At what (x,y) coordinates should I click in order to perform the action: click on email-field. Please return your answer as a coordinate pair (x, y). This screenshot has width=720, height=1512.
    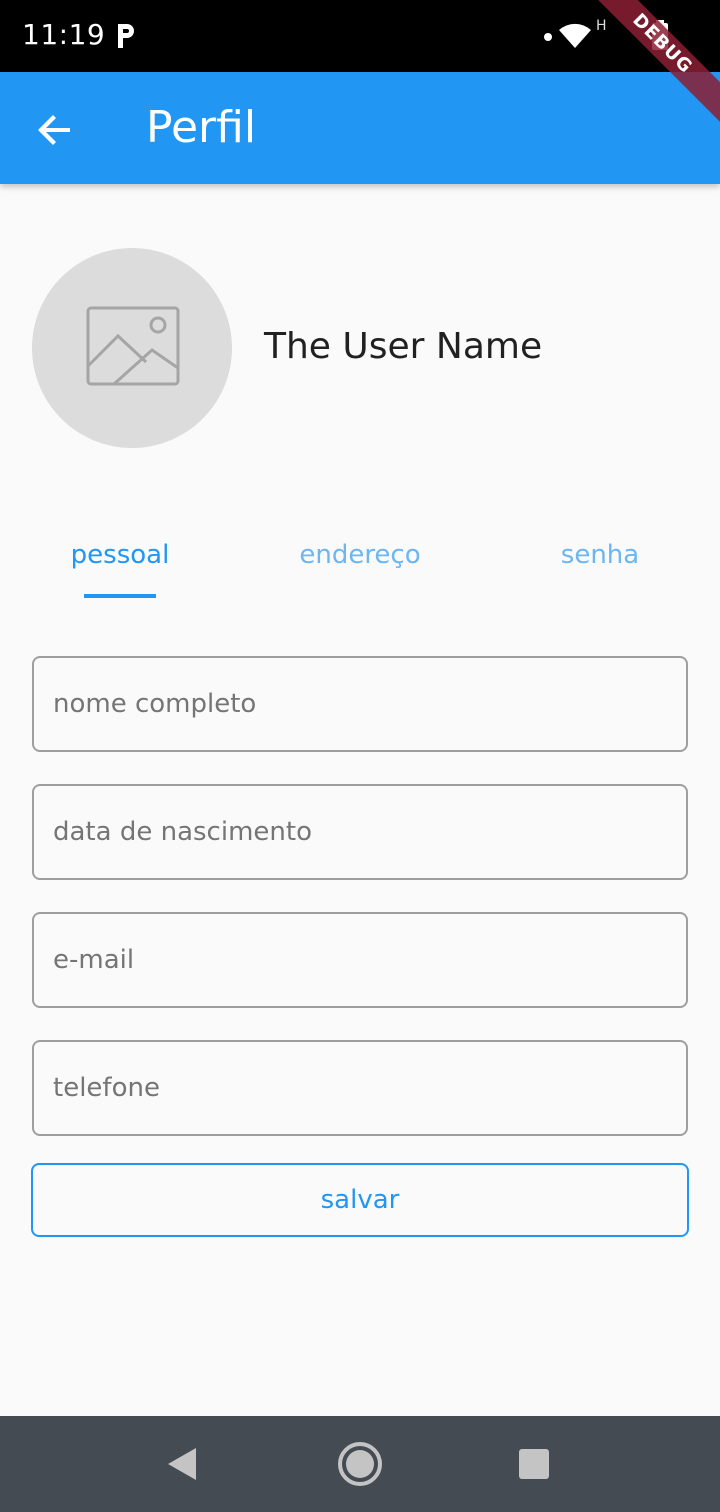
    Looking at the image, I should click on (360, 960).